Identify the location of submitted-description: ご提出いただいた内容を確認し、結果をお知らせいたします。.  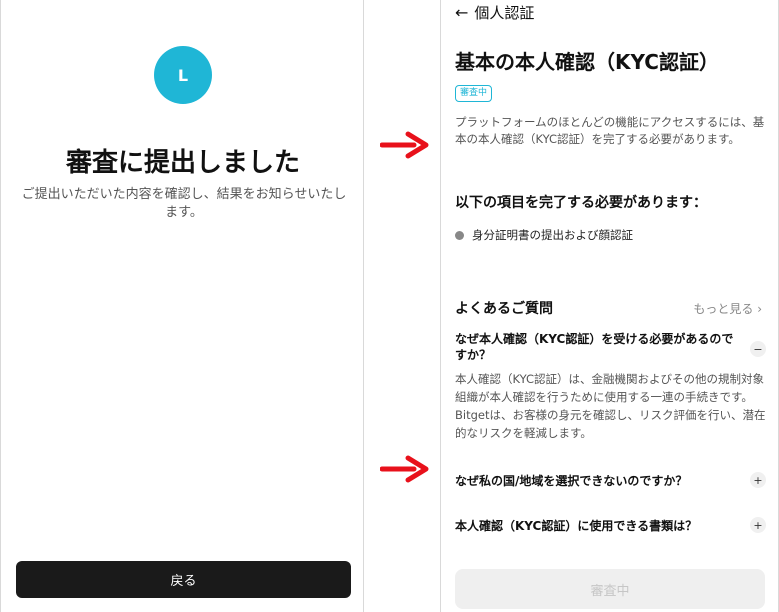
(184, 203).